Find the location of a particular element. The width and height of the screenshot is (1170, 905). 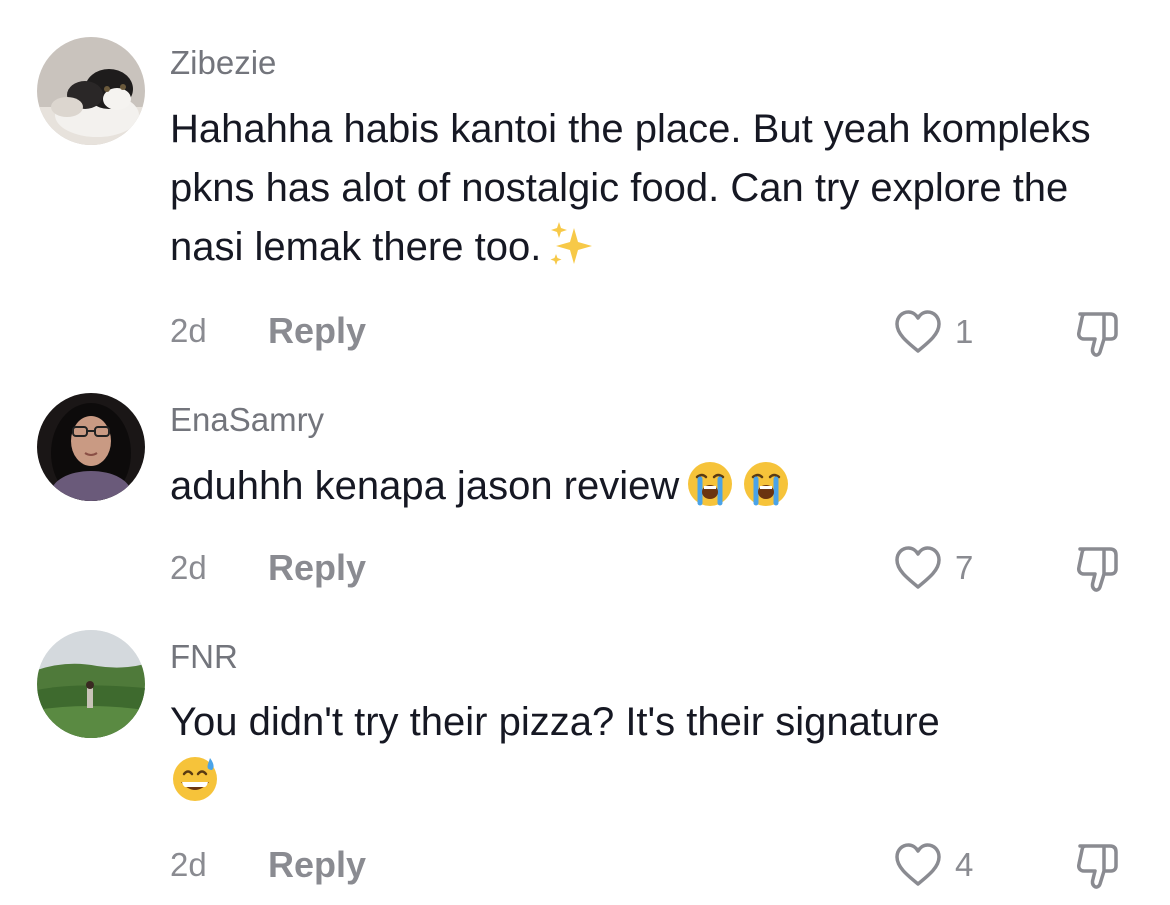

grinning-face-with-sweat-icon is located at coordinates (195, 779).